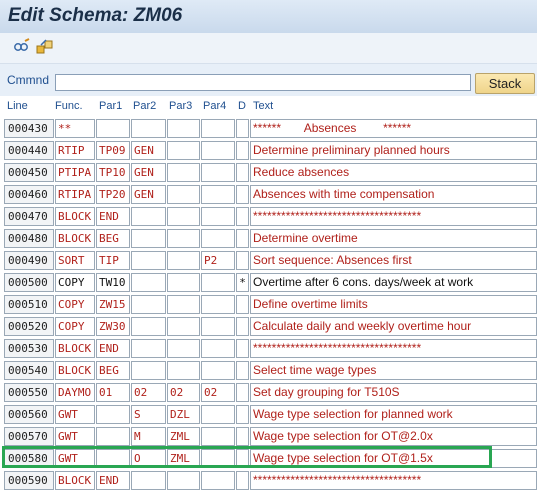 This screenshot has width=537, height=492. I want to click on par1-field: ZW30, so click(113, 326).